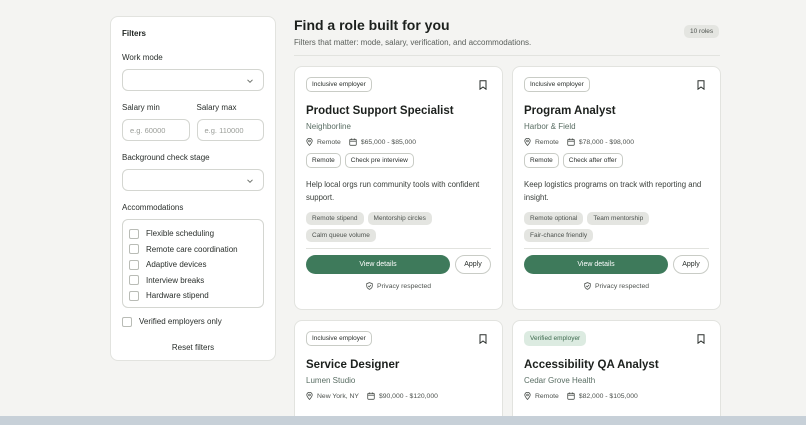 This screenshot has width=806, height=425. I want to click on reset-filters-button: Reset filters, so click(193, 347).